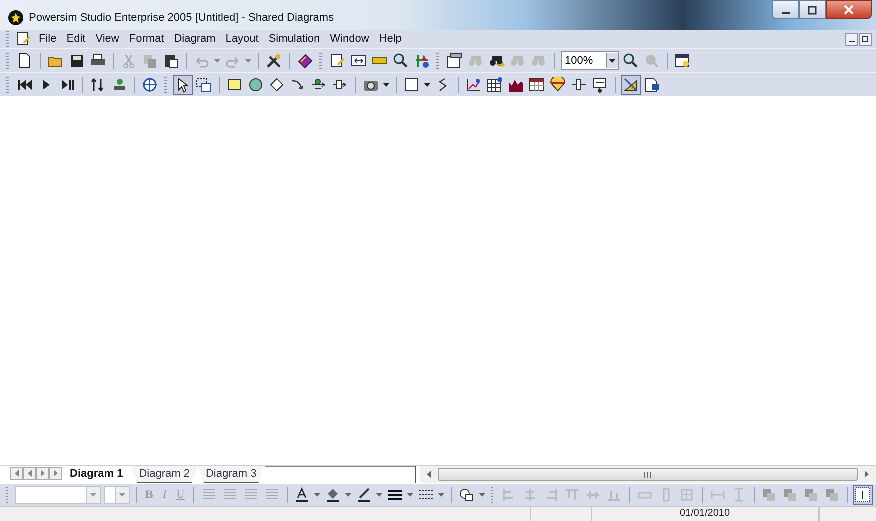 This screenshot has width=876, height=521. What do you see at coordinates (277, 85) in the screenshot?
I see `diamond-icon` at bounding box center [277, 85].